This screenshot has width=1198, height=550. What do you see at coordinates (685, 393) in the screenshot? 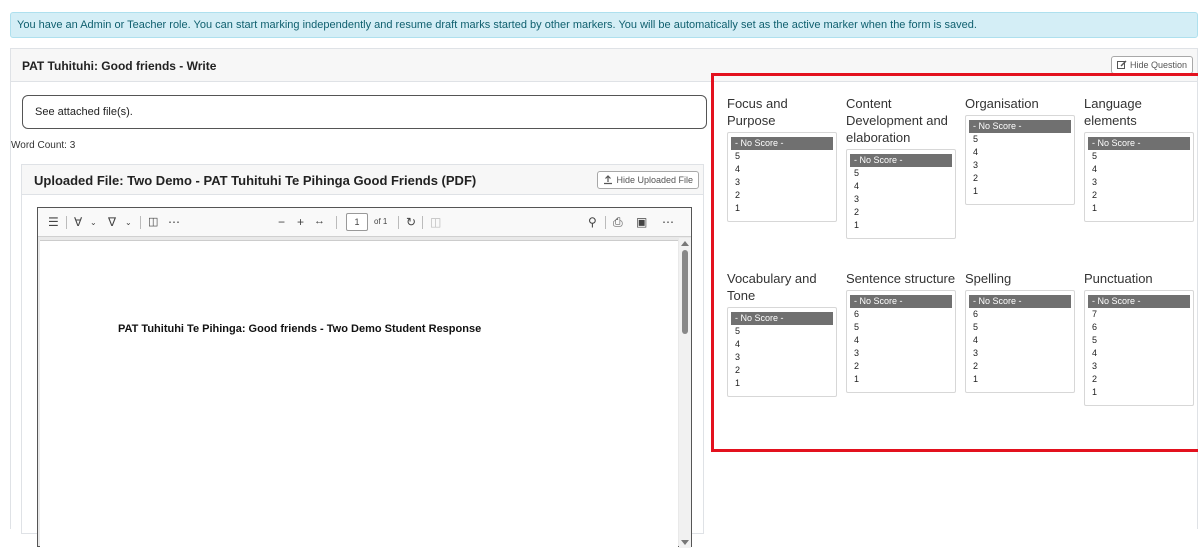
I see `pdf-scrollbar` at bounding box center [685, 393].